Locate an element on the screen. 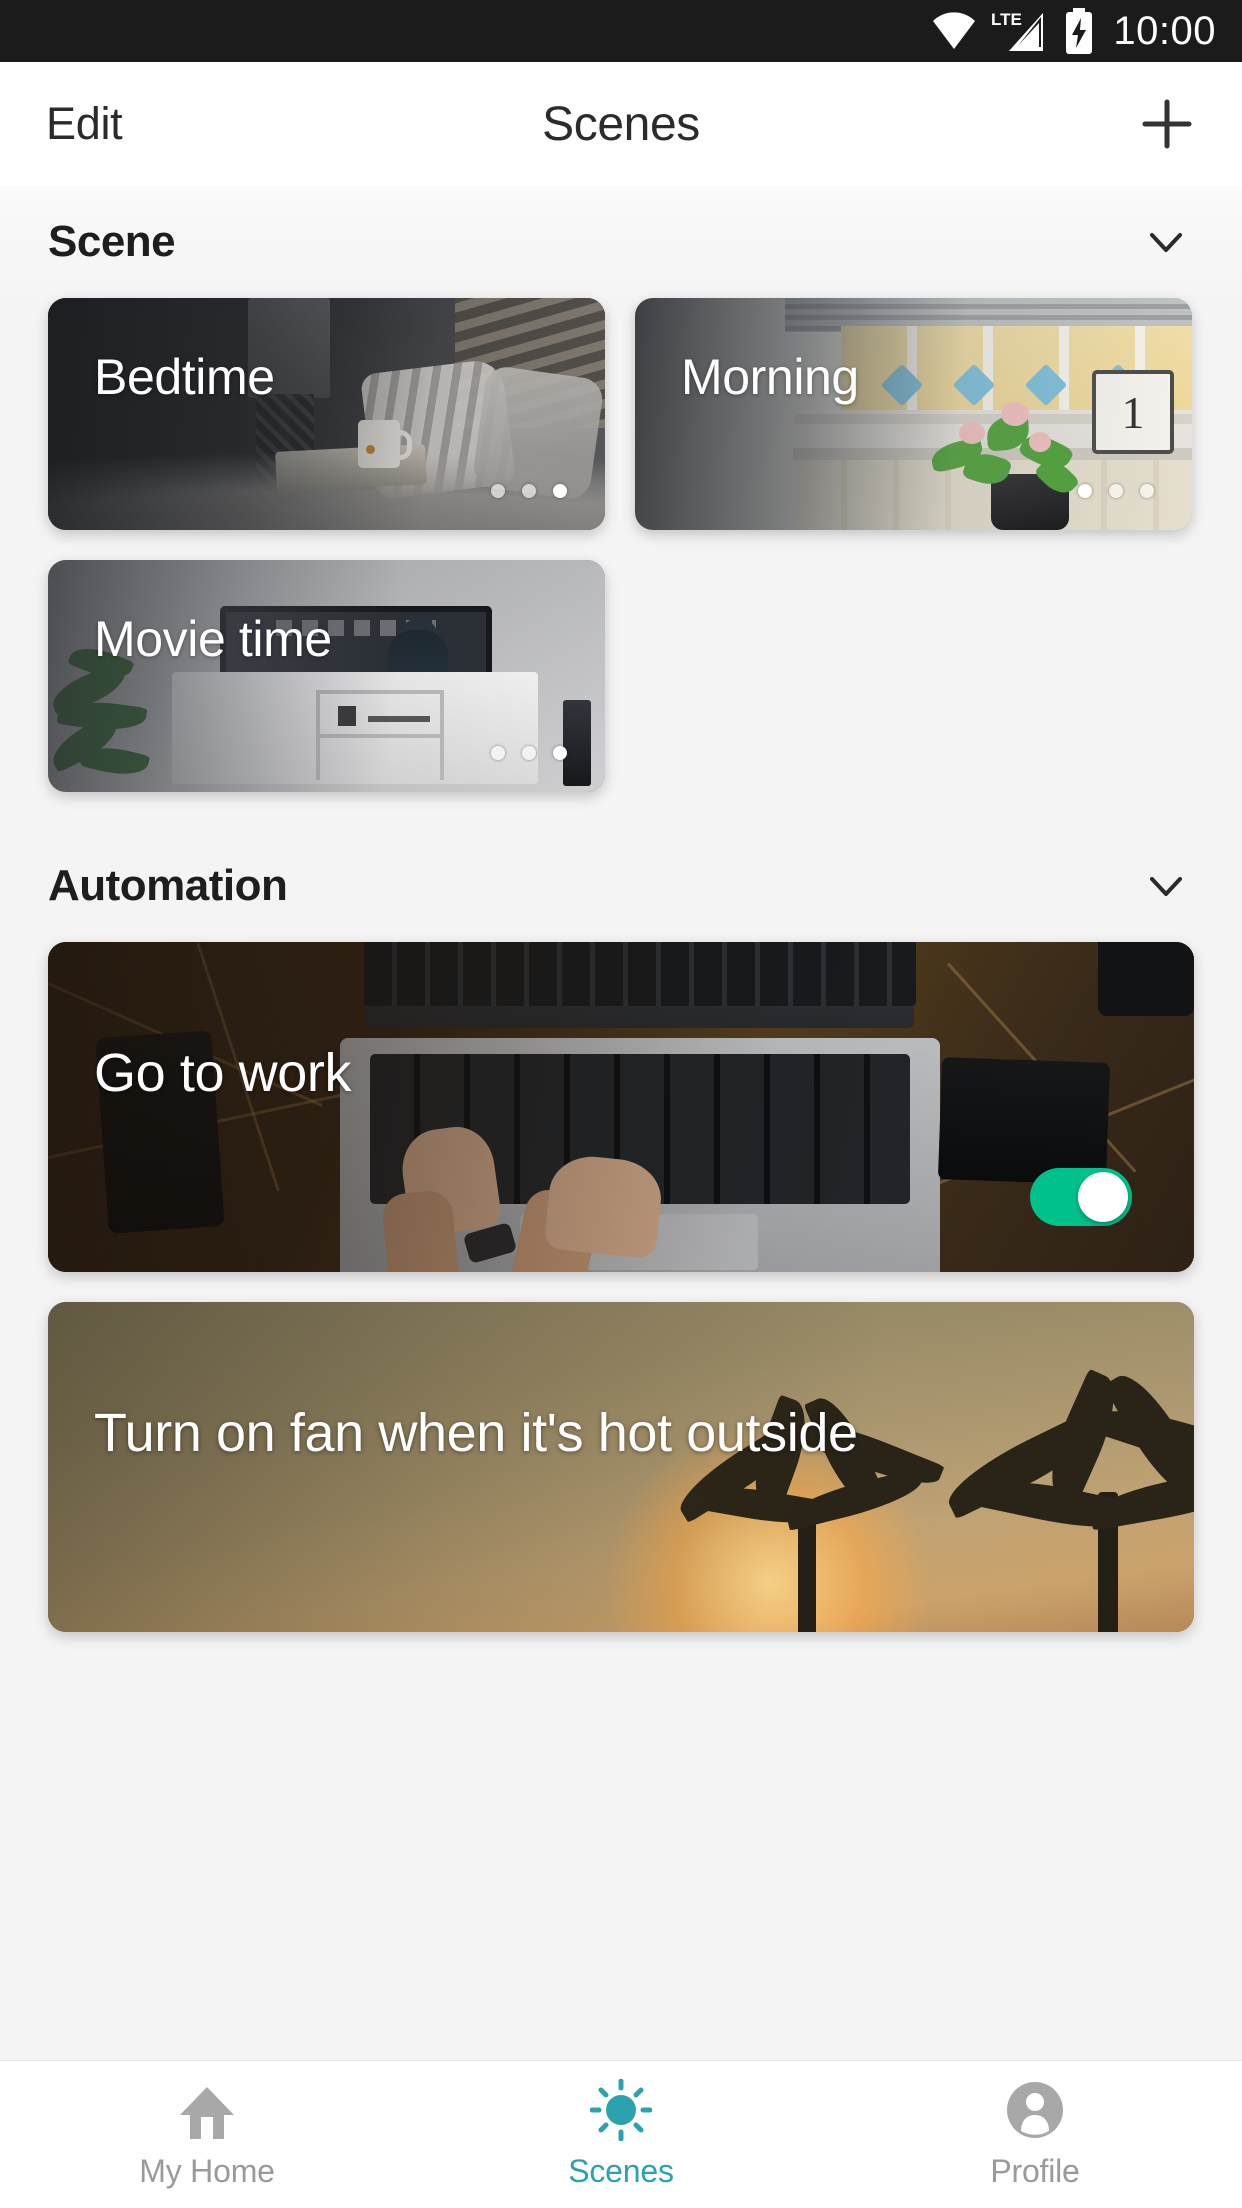 This screenshot has width=1242, height=2208. section-header-scene: Scene is located at coordinates (621, 242).